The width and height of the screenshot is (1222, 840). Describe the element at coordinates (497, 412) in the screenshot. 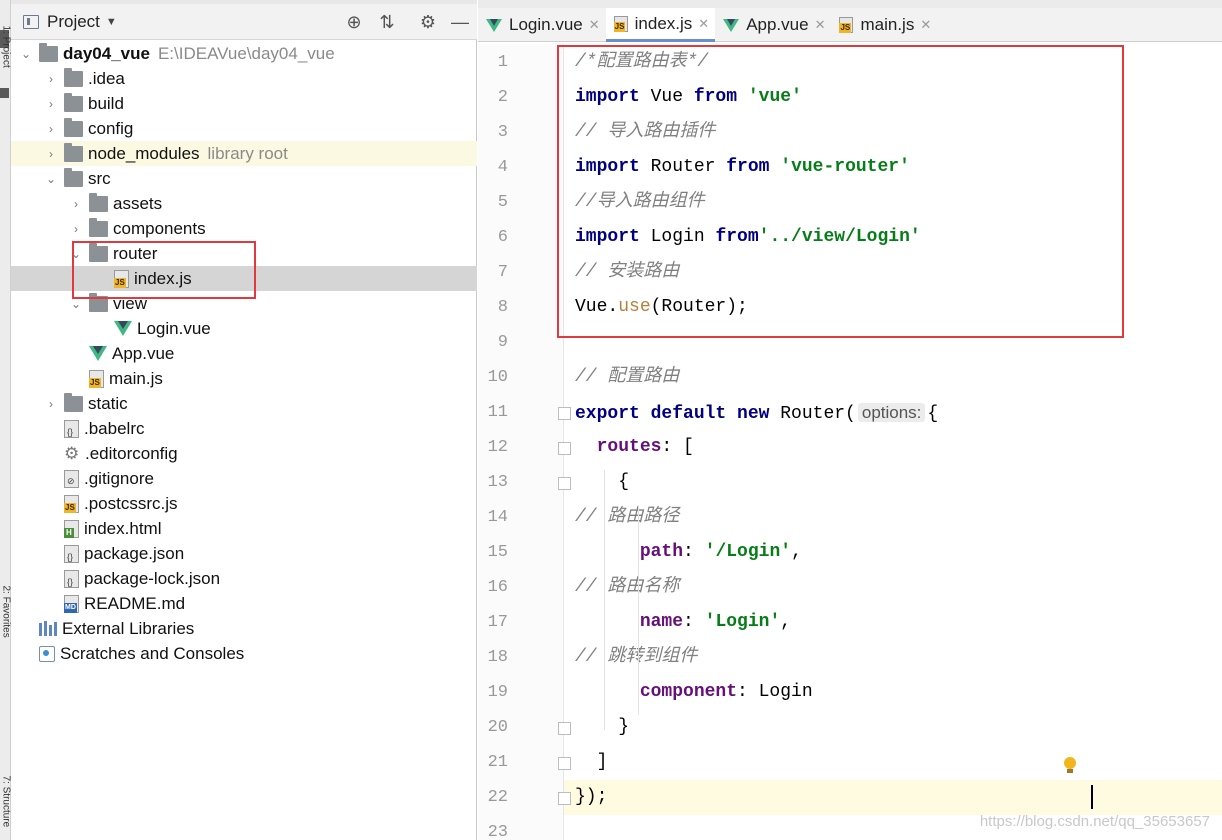

I see `line-number: 11` at that location.